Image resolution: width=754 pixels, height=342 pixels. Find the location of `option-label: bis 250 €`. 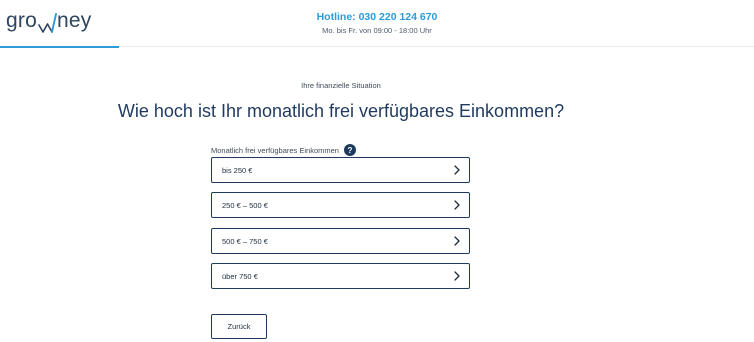

option-label: bis 250 € is located at coordinates (237, 170).